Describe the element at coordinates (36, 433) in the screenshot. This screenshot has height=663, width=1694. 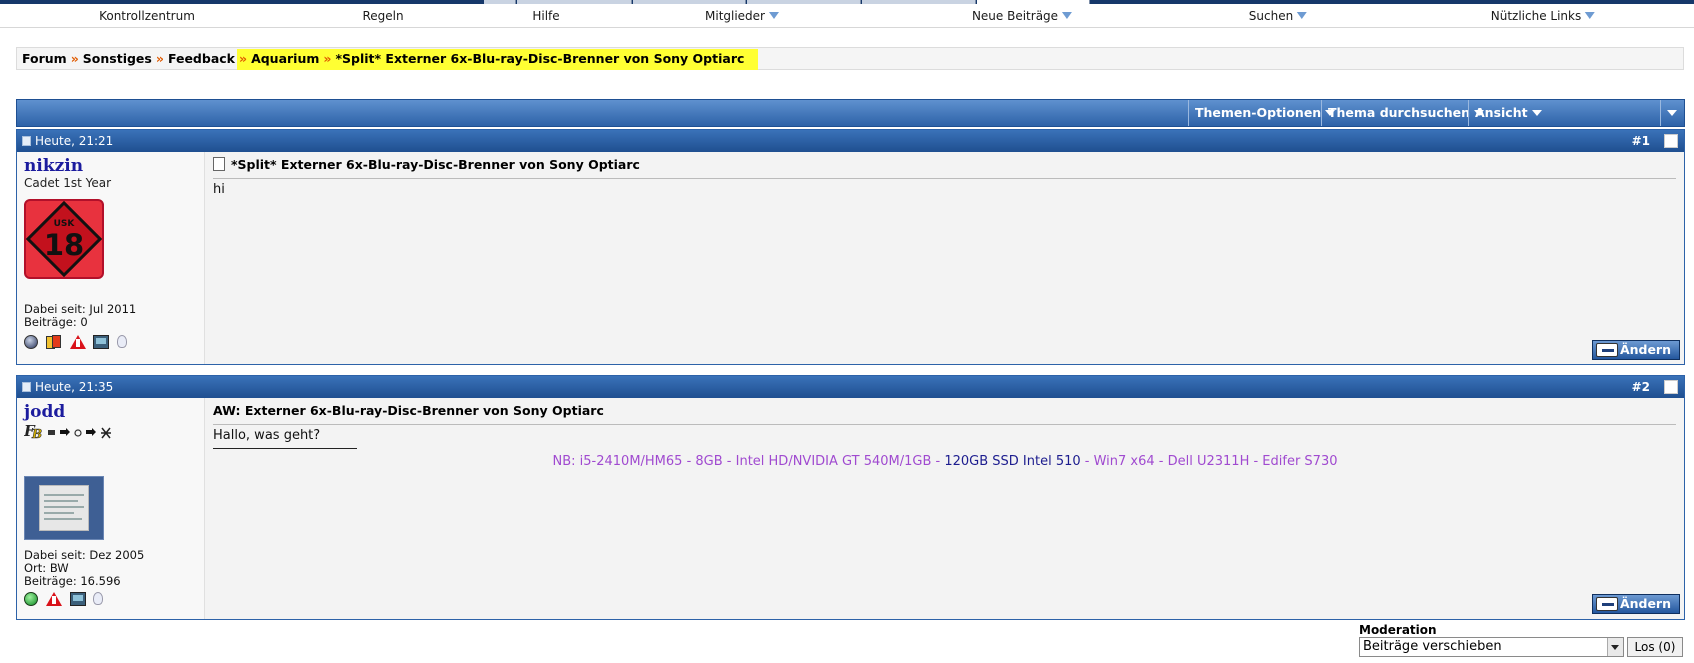
I see `svg-text: B` at that location.